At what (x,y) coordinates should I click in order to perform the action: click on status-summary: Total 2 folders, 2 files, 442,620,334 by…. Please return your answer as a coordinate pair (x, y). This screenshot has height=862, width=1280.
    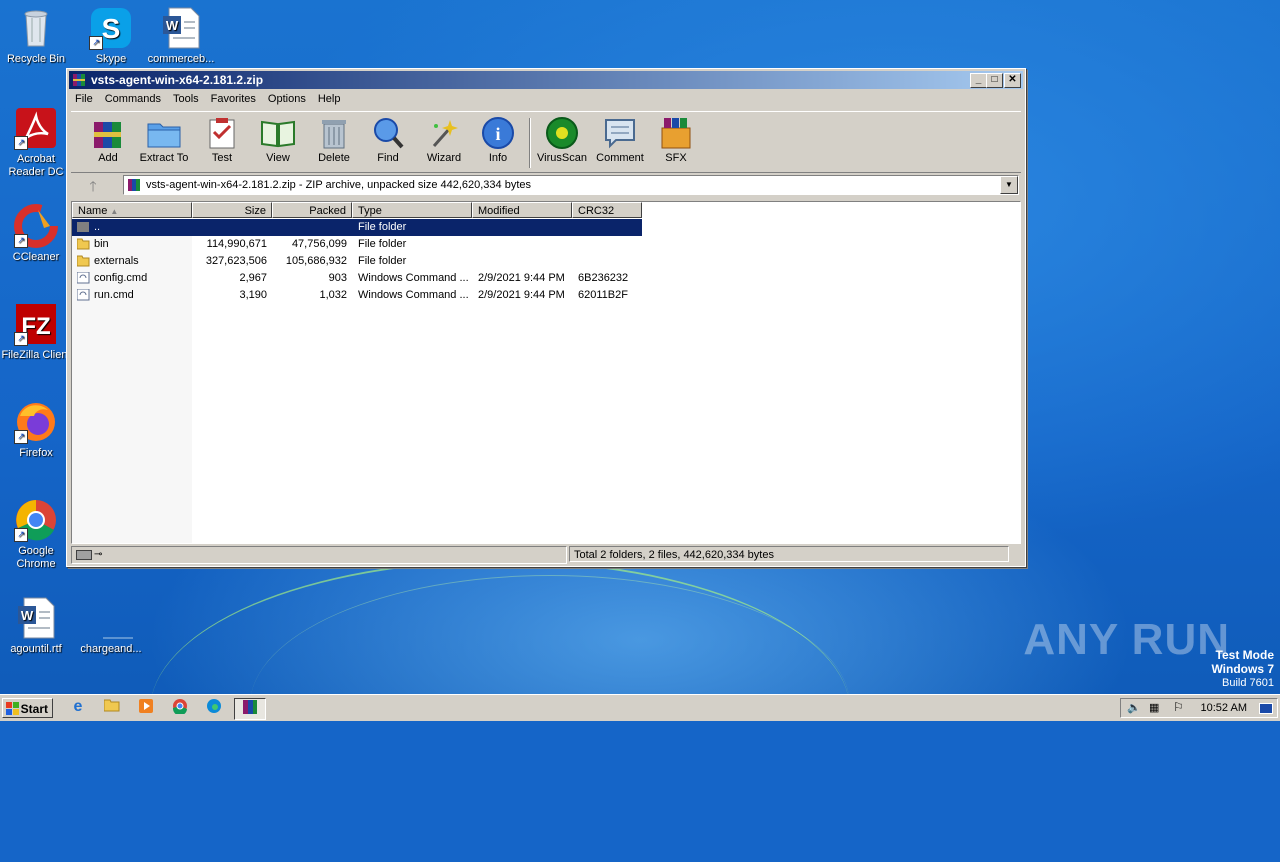
    Looking at the image, I should click on (789, 554).